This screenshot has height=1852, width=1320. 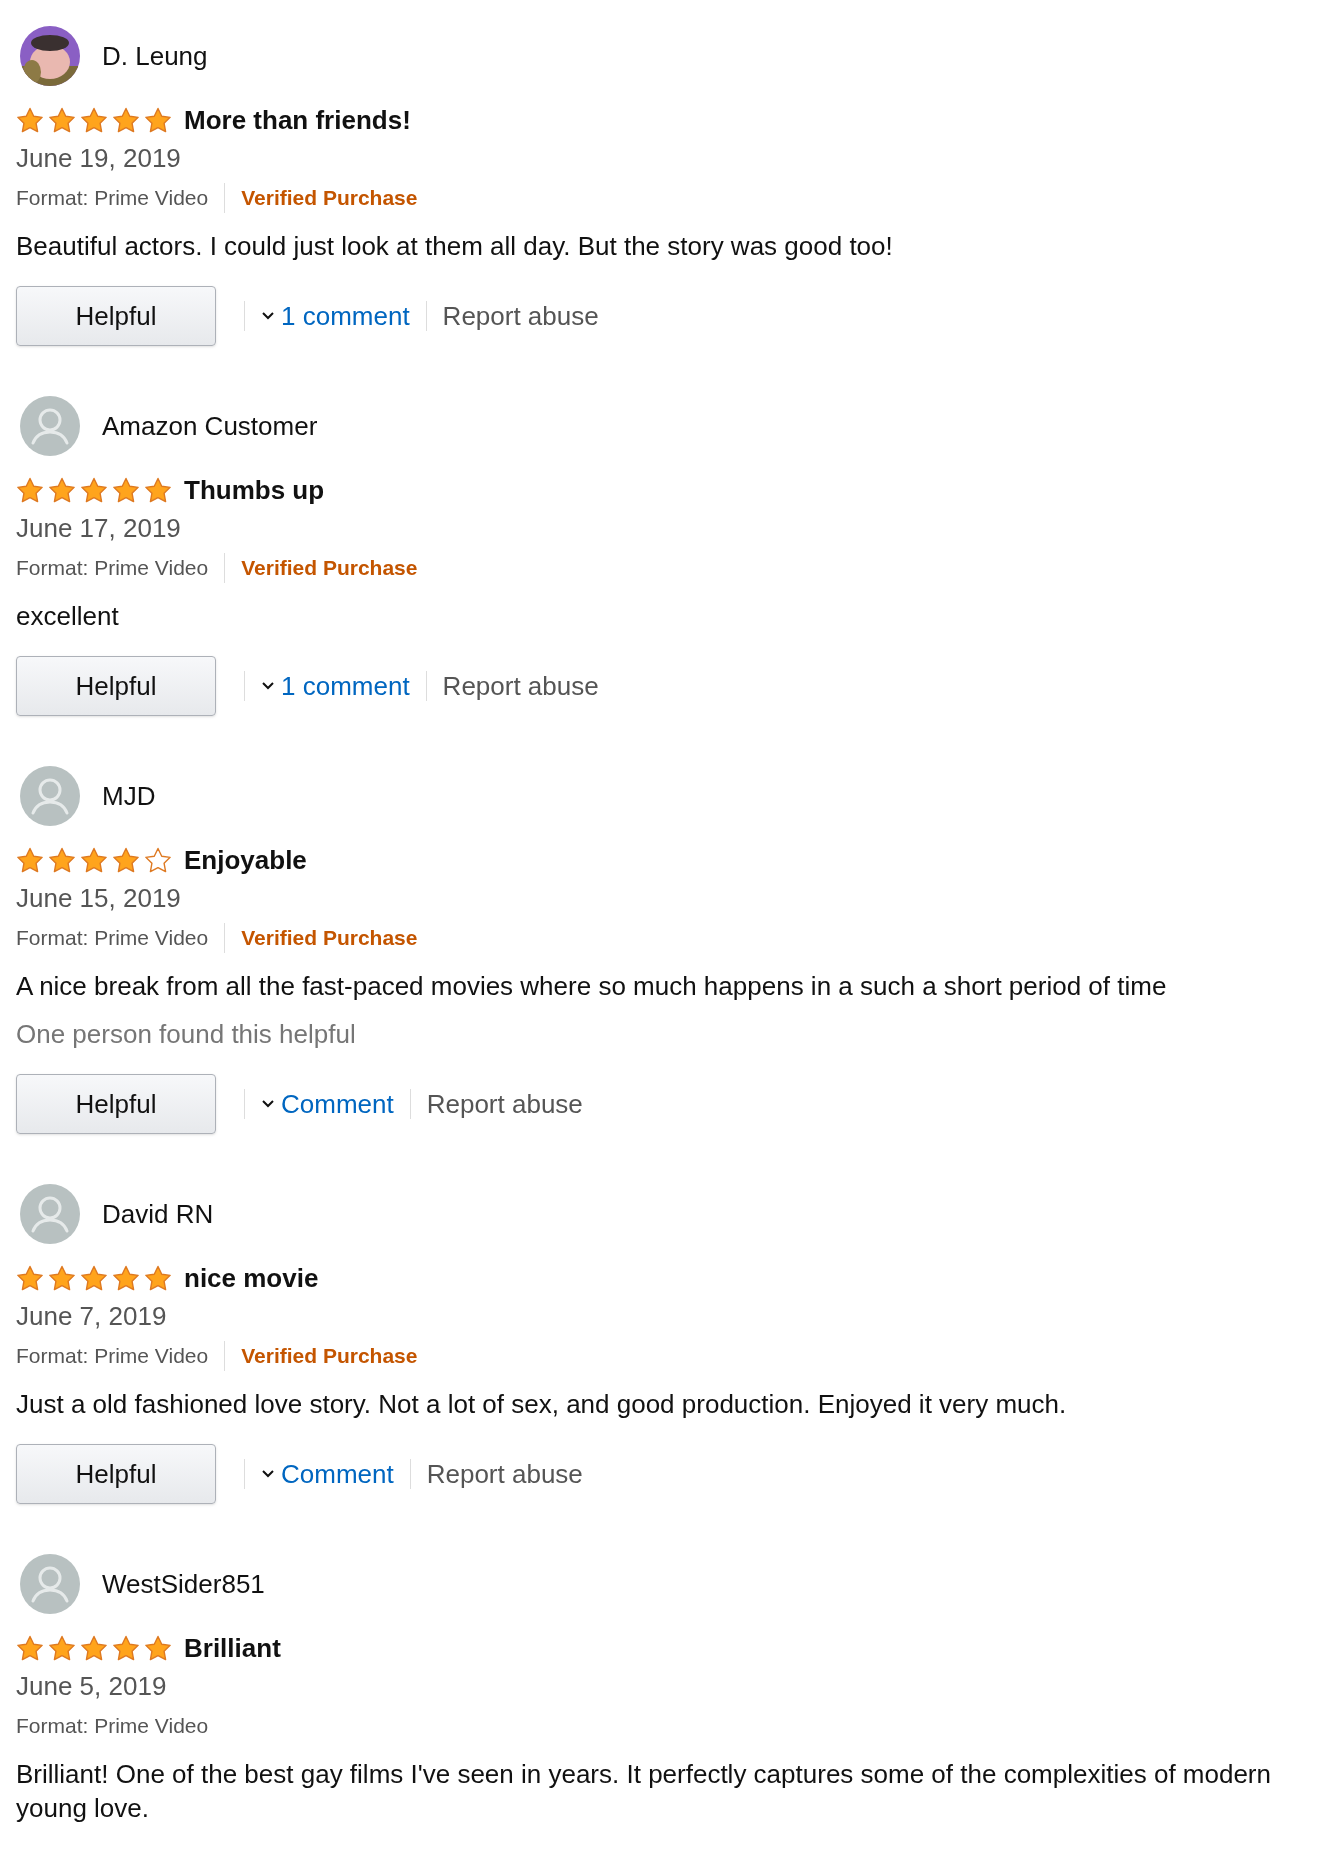 What do you see at coordinates (91, 1686) in the screenshot?
I see `review-date: June 5, 2019` at bounding box center [91, 1686].